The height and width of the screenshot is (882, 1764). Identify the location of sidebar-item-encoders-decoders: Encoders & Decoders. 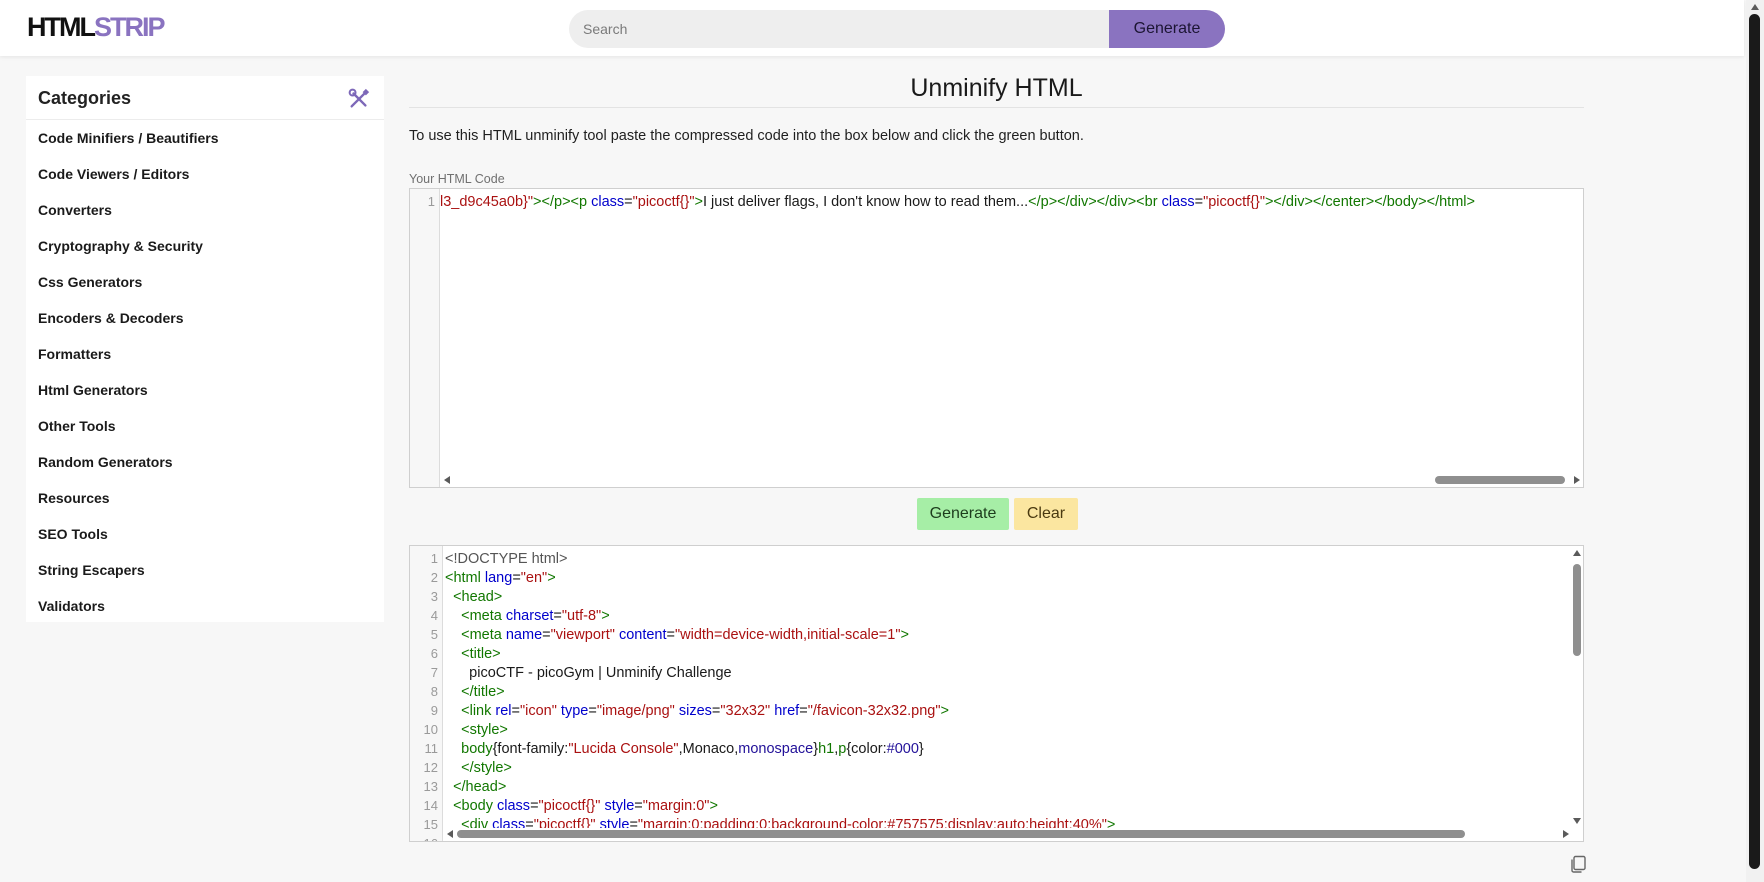
(205, 318).